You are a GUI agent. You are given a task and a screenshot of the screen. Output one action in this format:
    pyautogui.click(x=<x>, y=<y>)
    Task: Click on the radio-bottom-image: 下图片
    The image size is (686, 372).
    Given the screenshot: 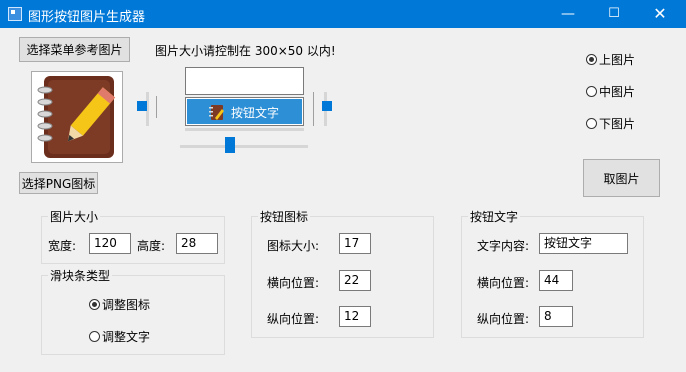 What is the action you would take?
    pyautogui.click(x=610, y=123)
    